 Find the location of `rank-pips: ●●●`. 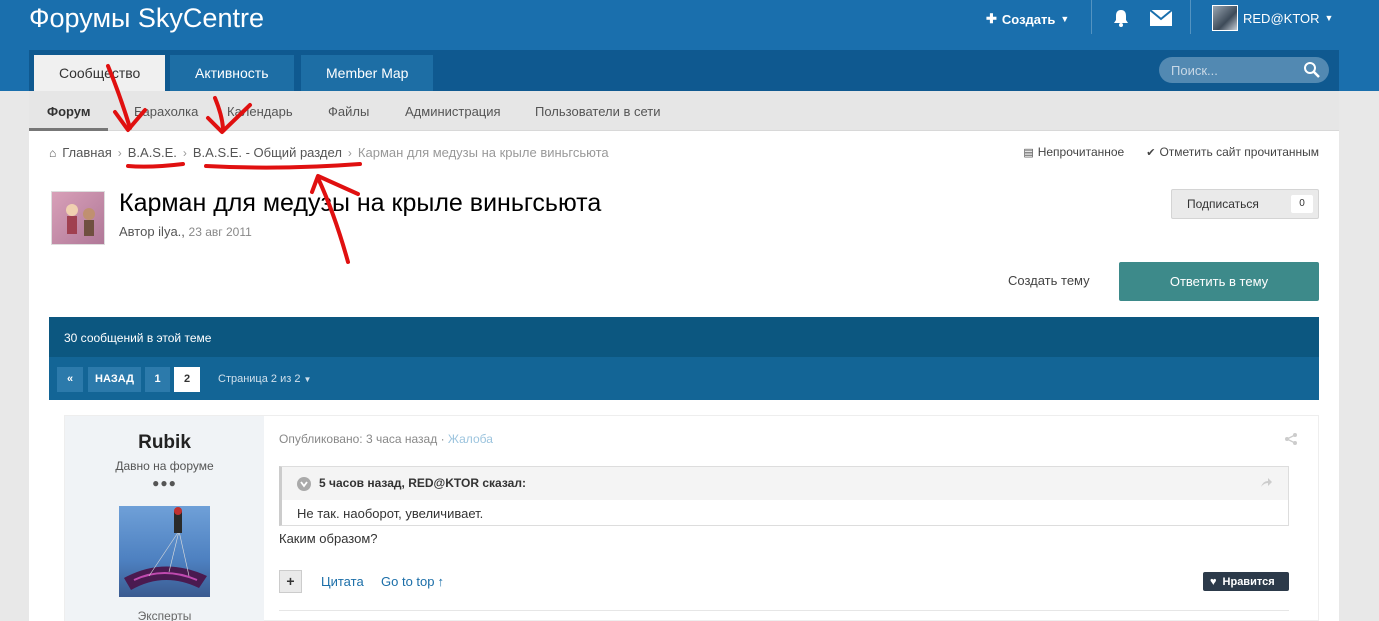

rank-pips: ●●● is located at coordinates (164, 483).